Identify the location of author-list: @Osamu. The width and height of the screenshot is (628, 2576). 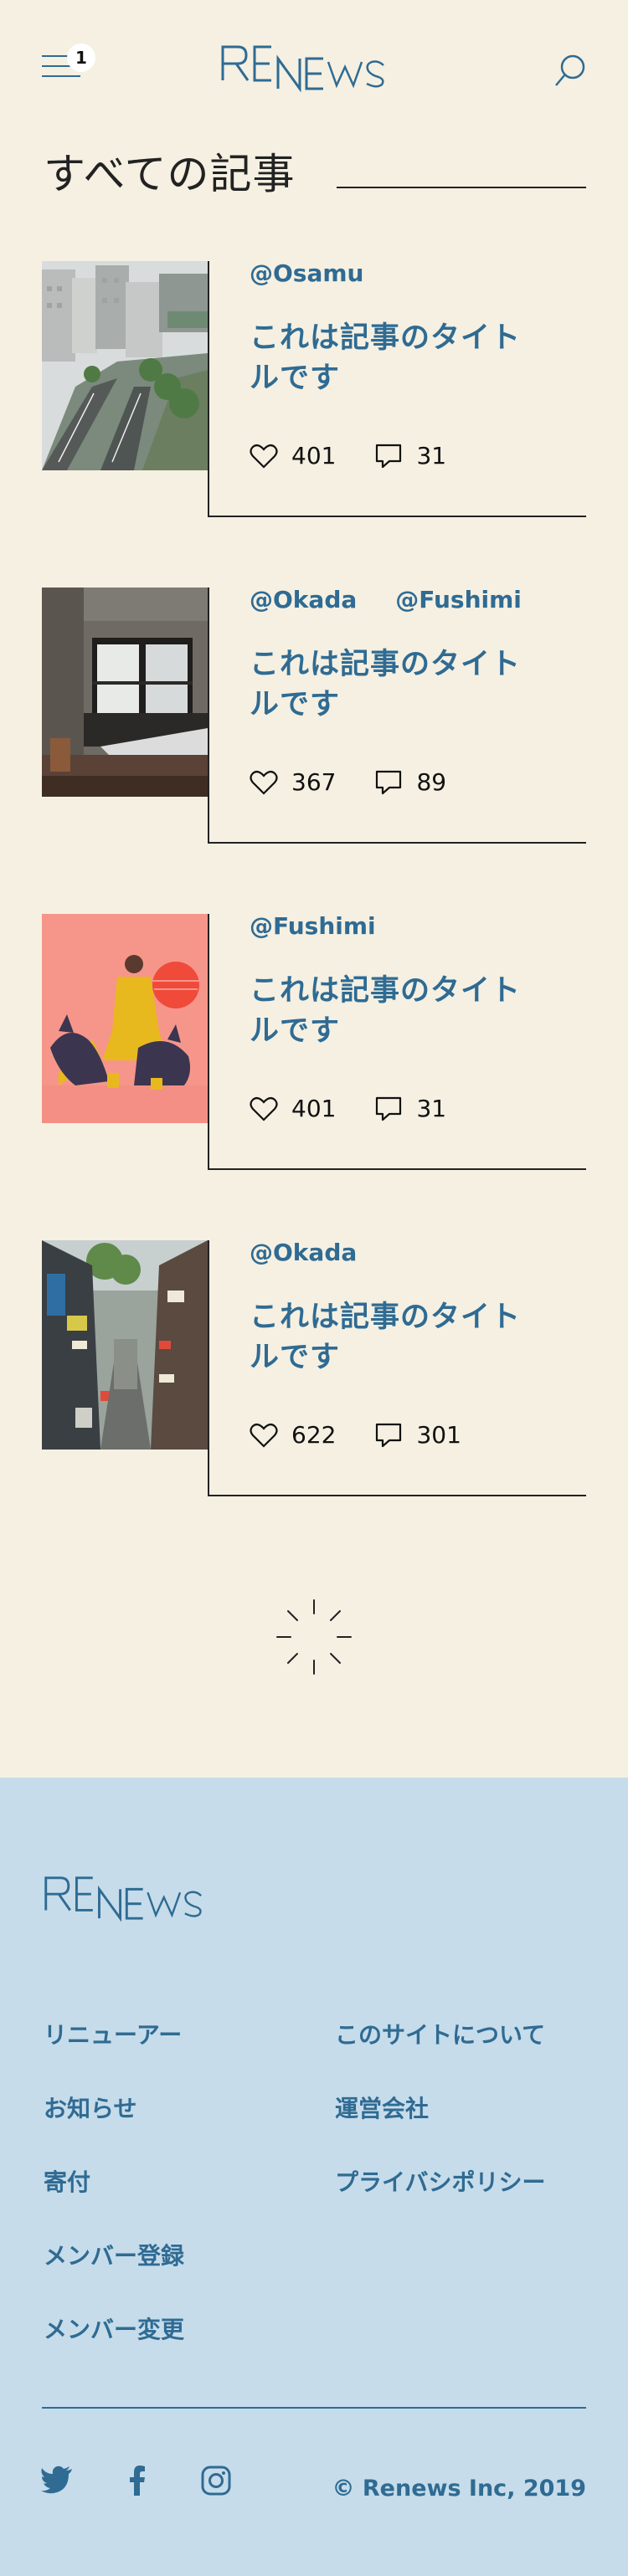
(307, 273).